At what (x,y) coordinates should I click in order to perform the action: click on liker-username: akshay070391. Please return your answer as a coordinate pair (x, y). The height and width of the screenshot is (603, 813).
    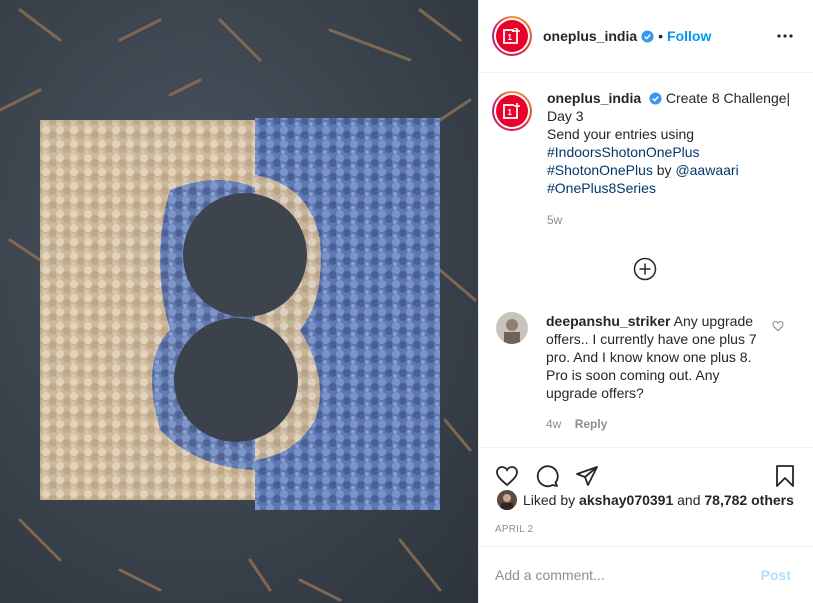
    Looking at the image, I should click on (626, 500).